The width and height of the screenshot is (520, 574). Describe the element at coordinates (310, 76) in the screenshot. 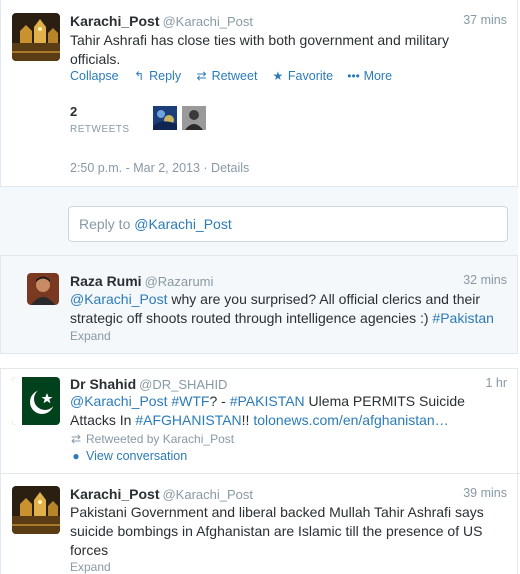

I see `favorite-label: Favorite` at that location.